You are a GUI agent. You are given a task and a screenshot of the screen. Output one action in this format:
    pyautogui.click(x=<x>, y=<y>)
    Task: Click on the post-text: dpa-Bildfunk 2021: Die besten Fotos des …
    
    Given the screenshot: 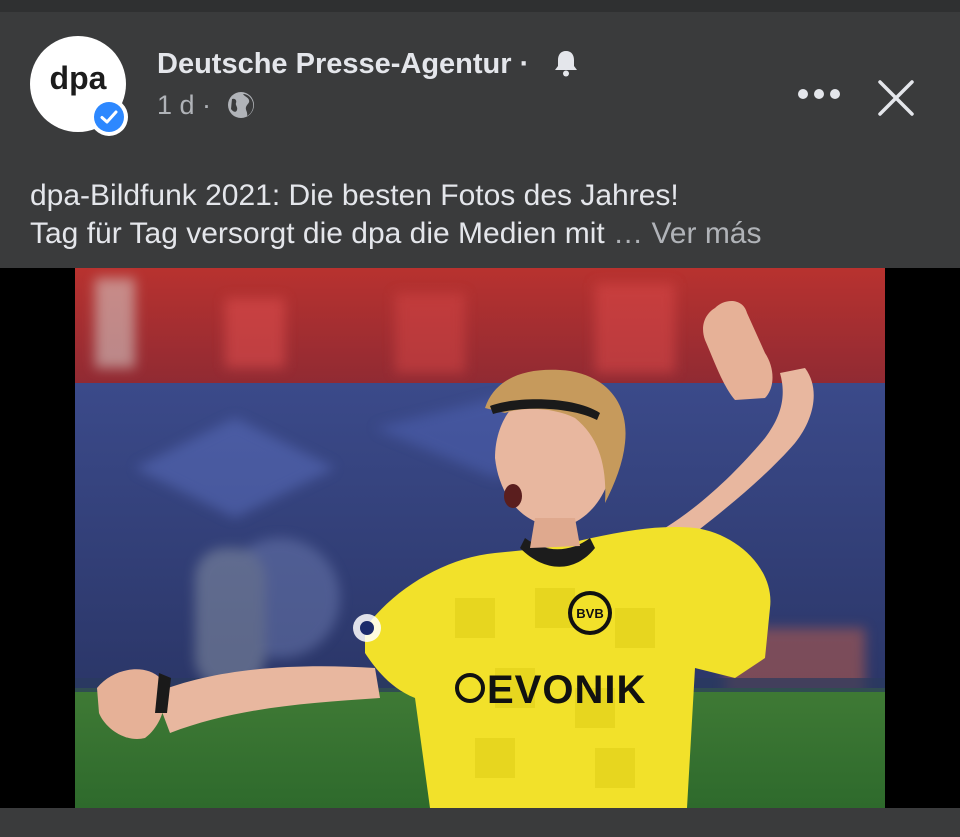 What is the action you would take?
    pyautogui.click(x=480, y=215)
    